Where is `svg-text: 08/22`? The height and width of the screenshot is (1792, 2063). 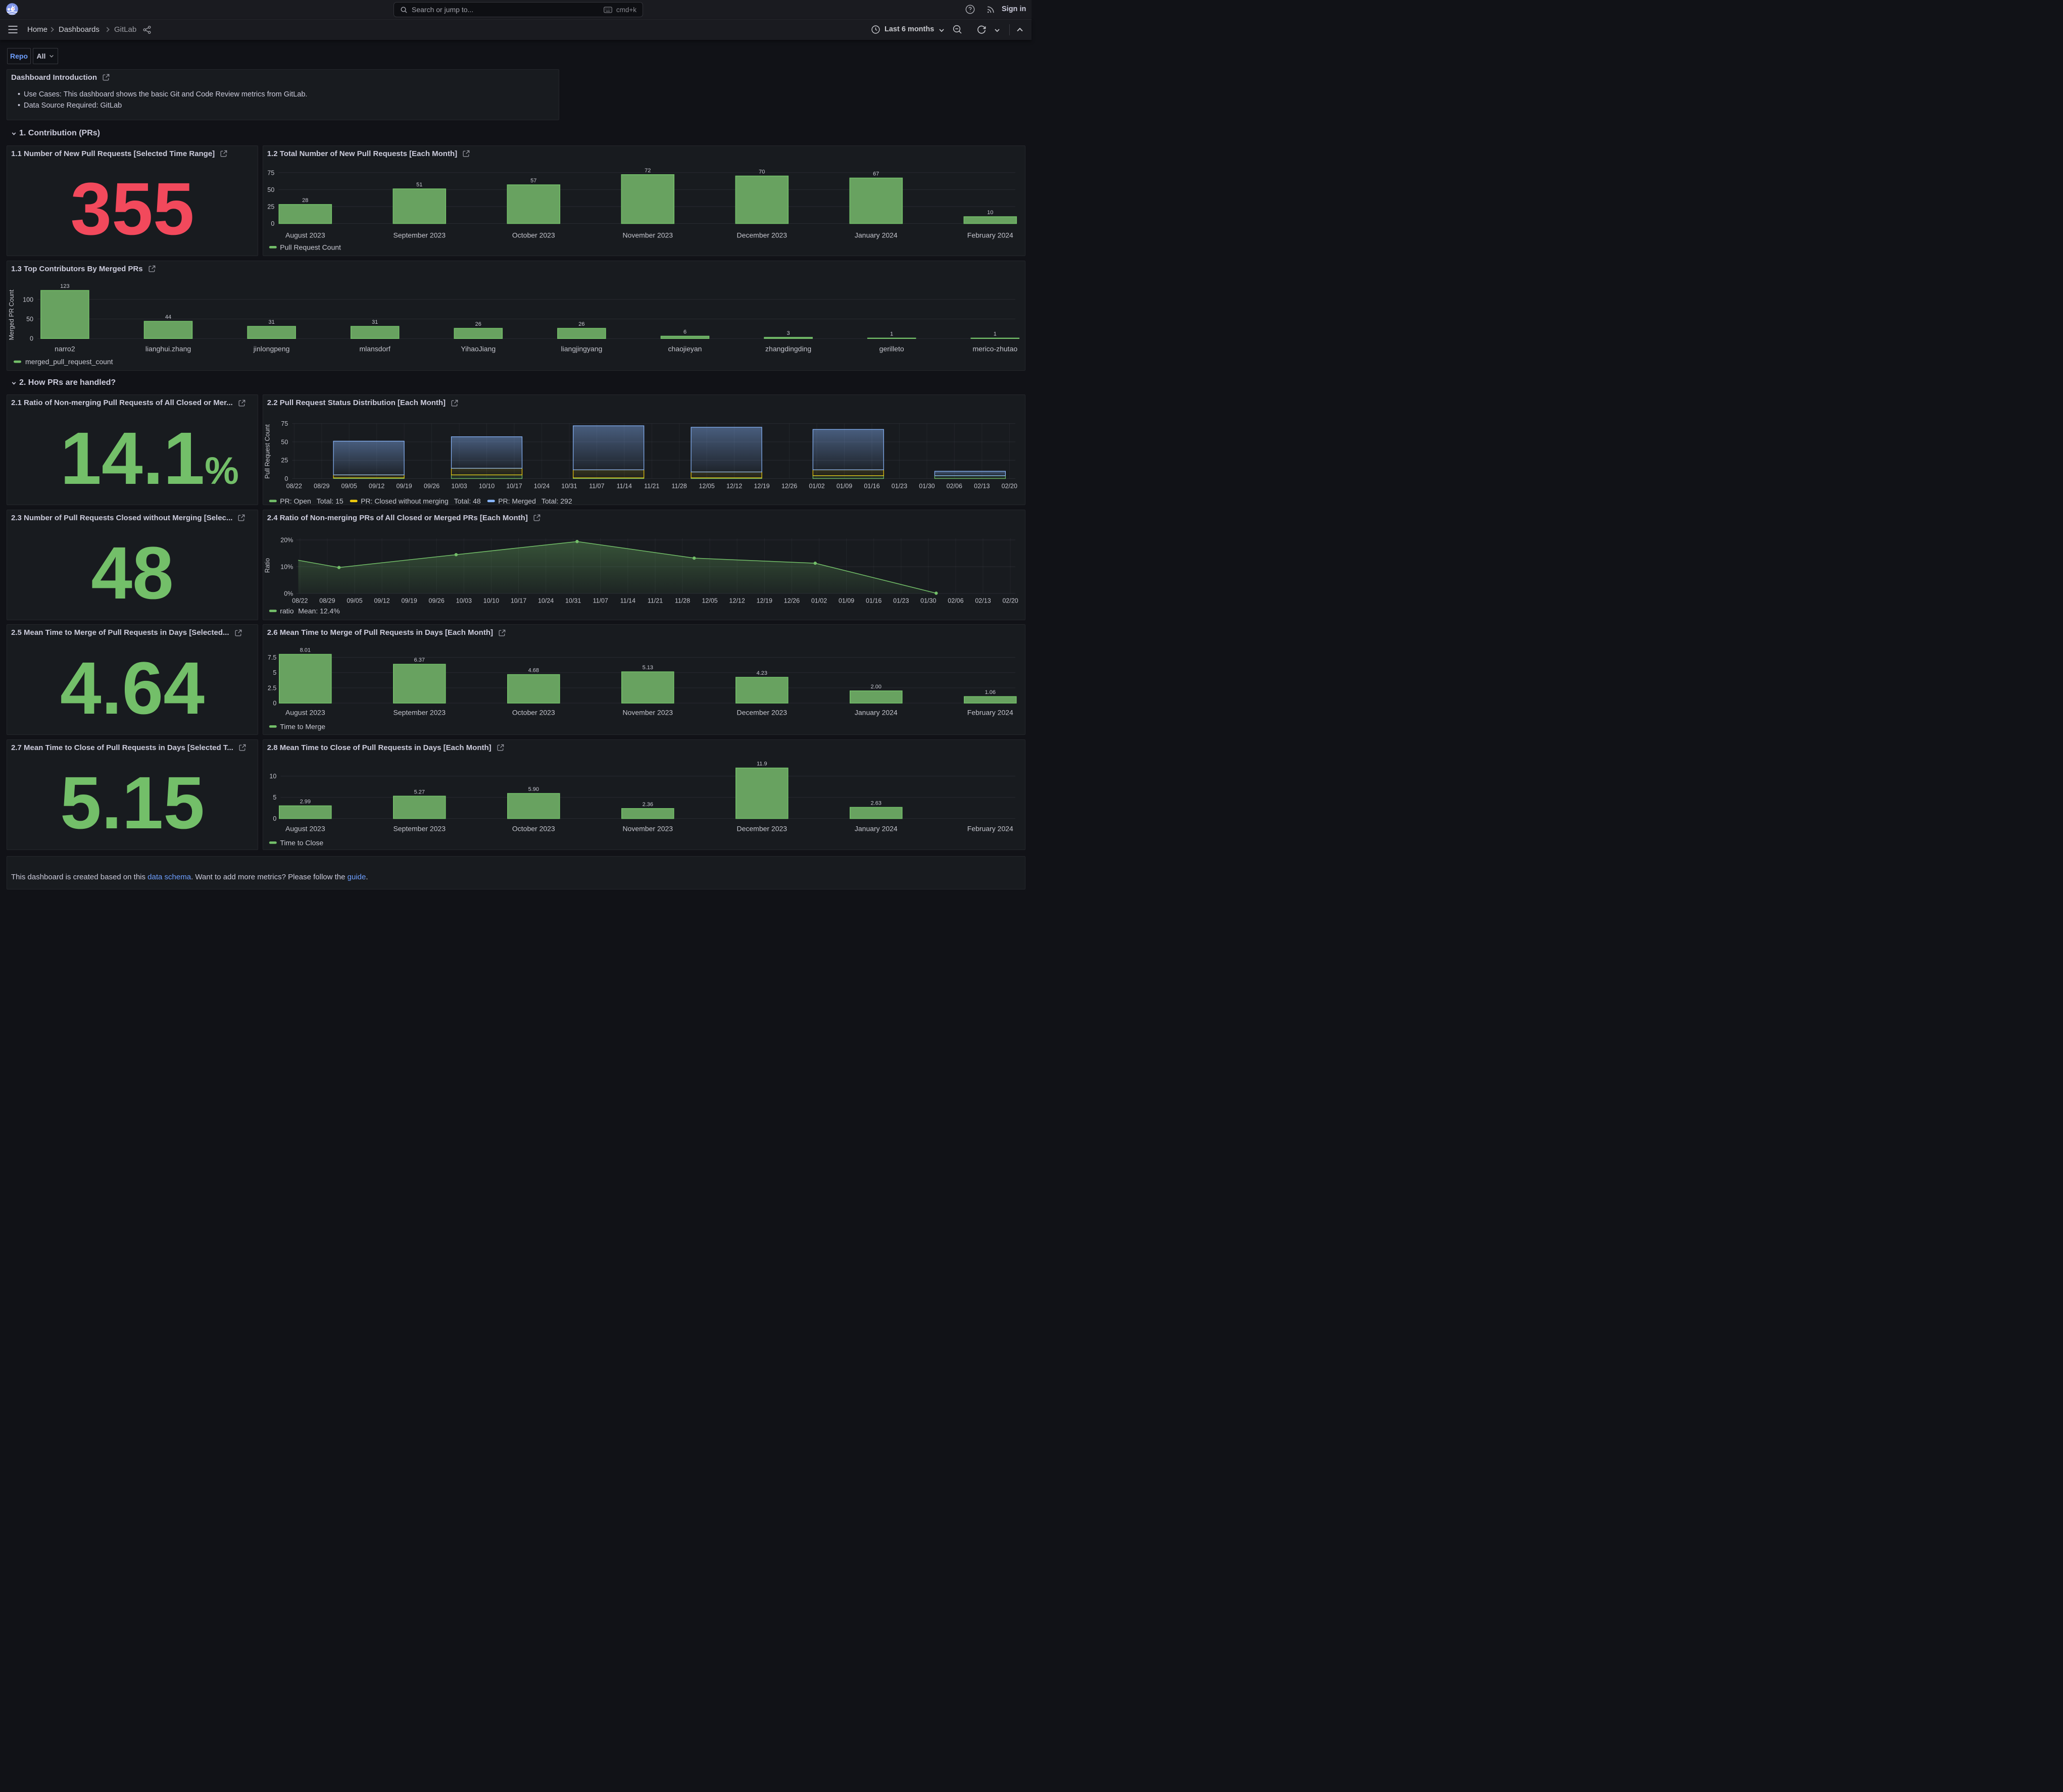
svg-text: 08/22 is located at coordinates (294, 486).